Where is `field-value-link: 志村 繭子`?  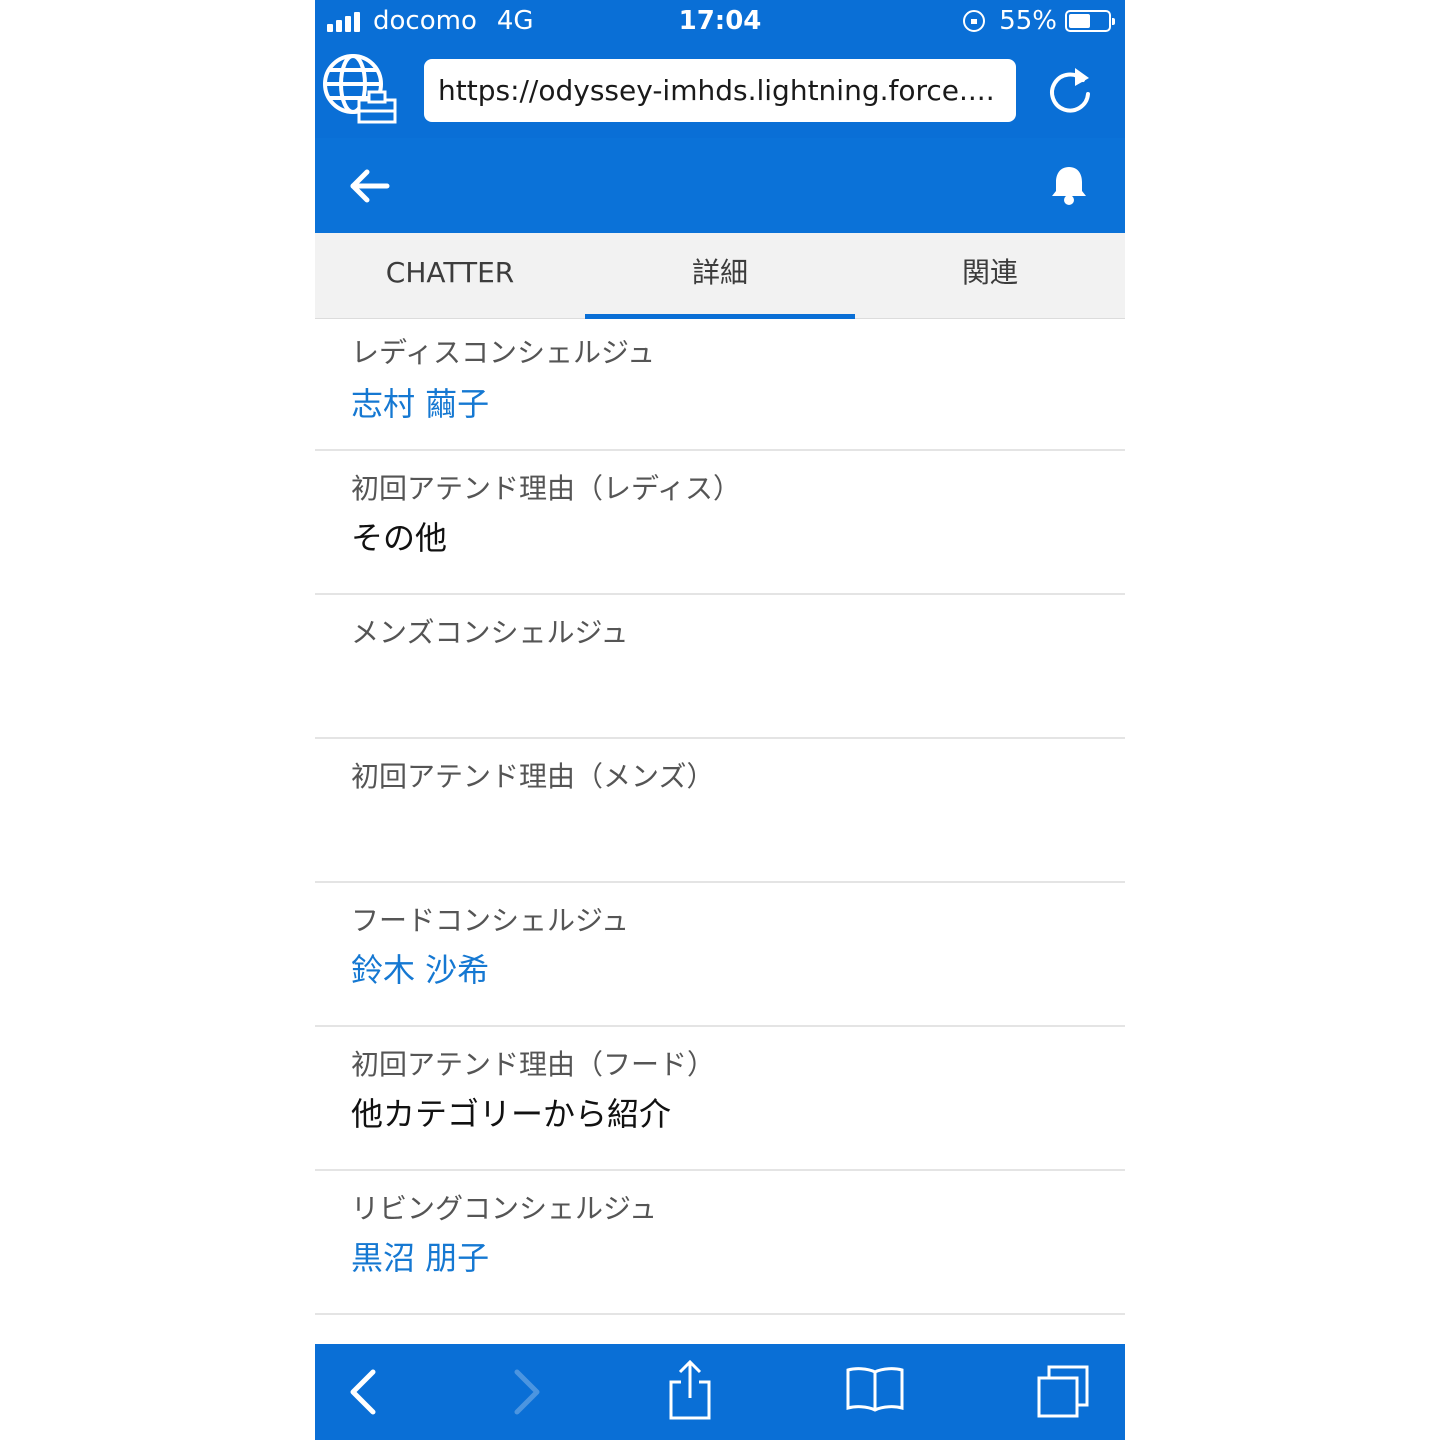
field-value-link: 志村 繭子 is located at coordinates (420, 402).